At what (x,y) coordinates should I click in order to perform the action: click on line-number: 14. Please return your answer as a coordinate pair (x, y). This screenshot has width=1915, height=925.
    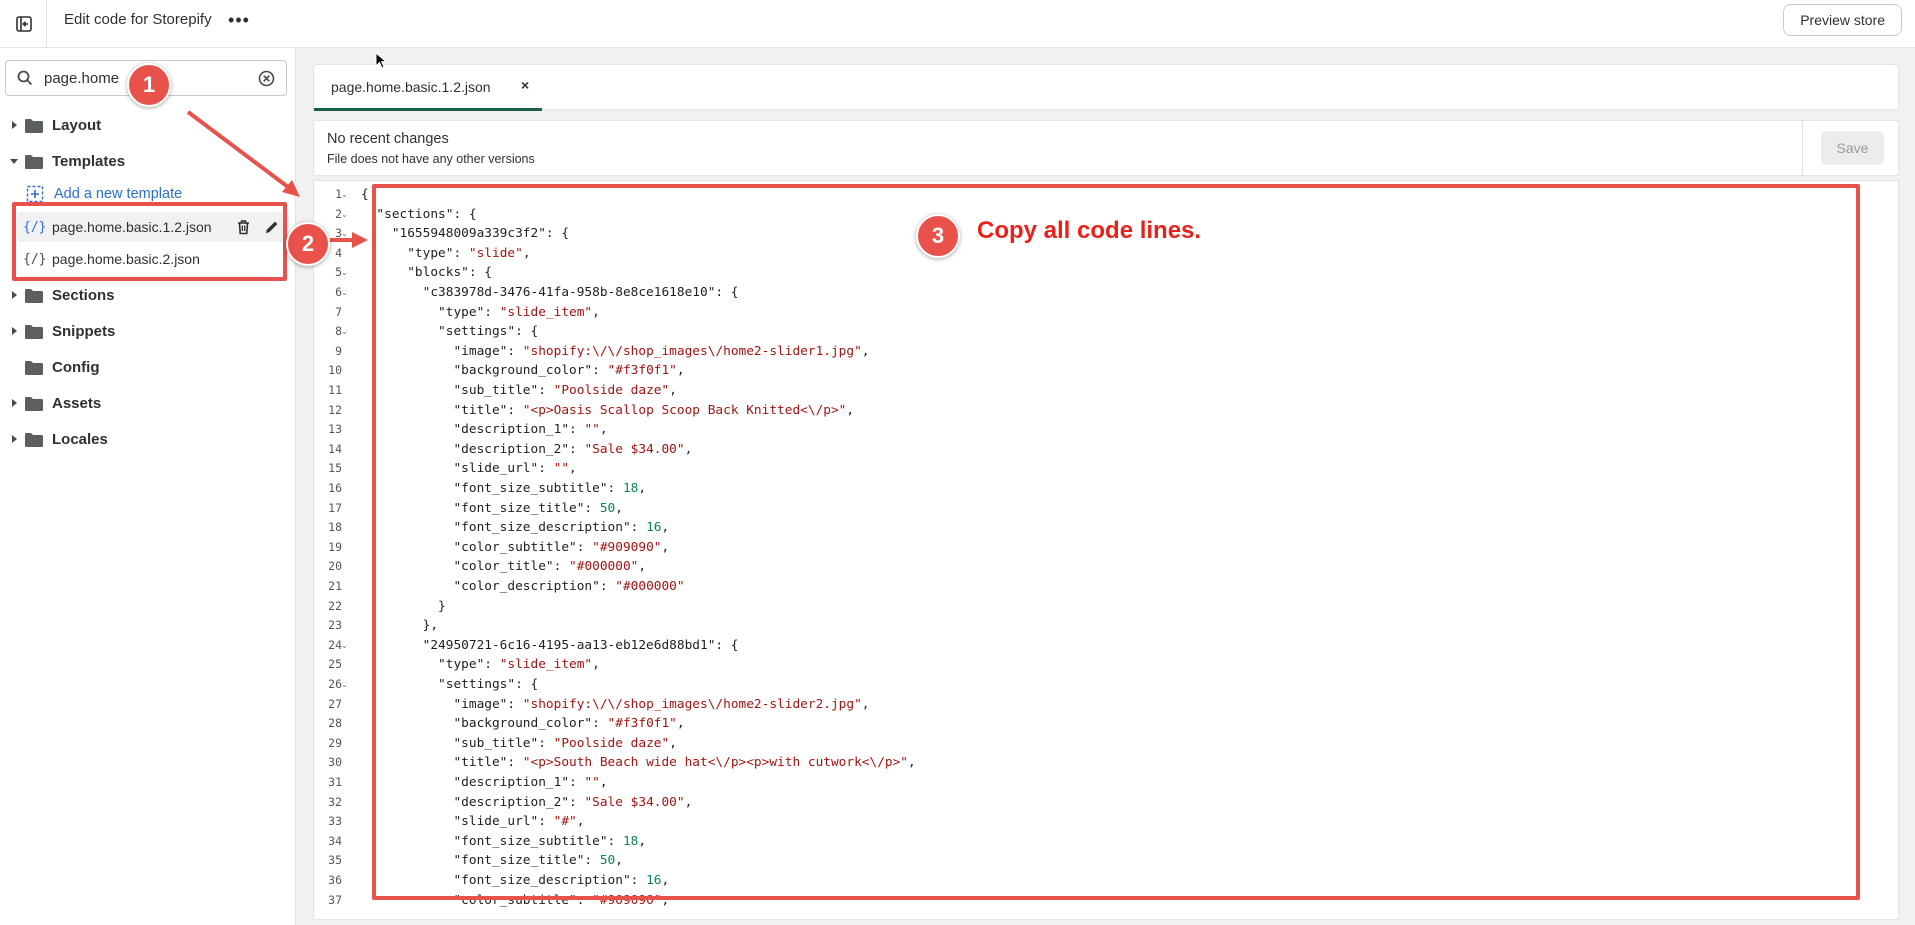
    Looking at the image, I should click on (335, 448).